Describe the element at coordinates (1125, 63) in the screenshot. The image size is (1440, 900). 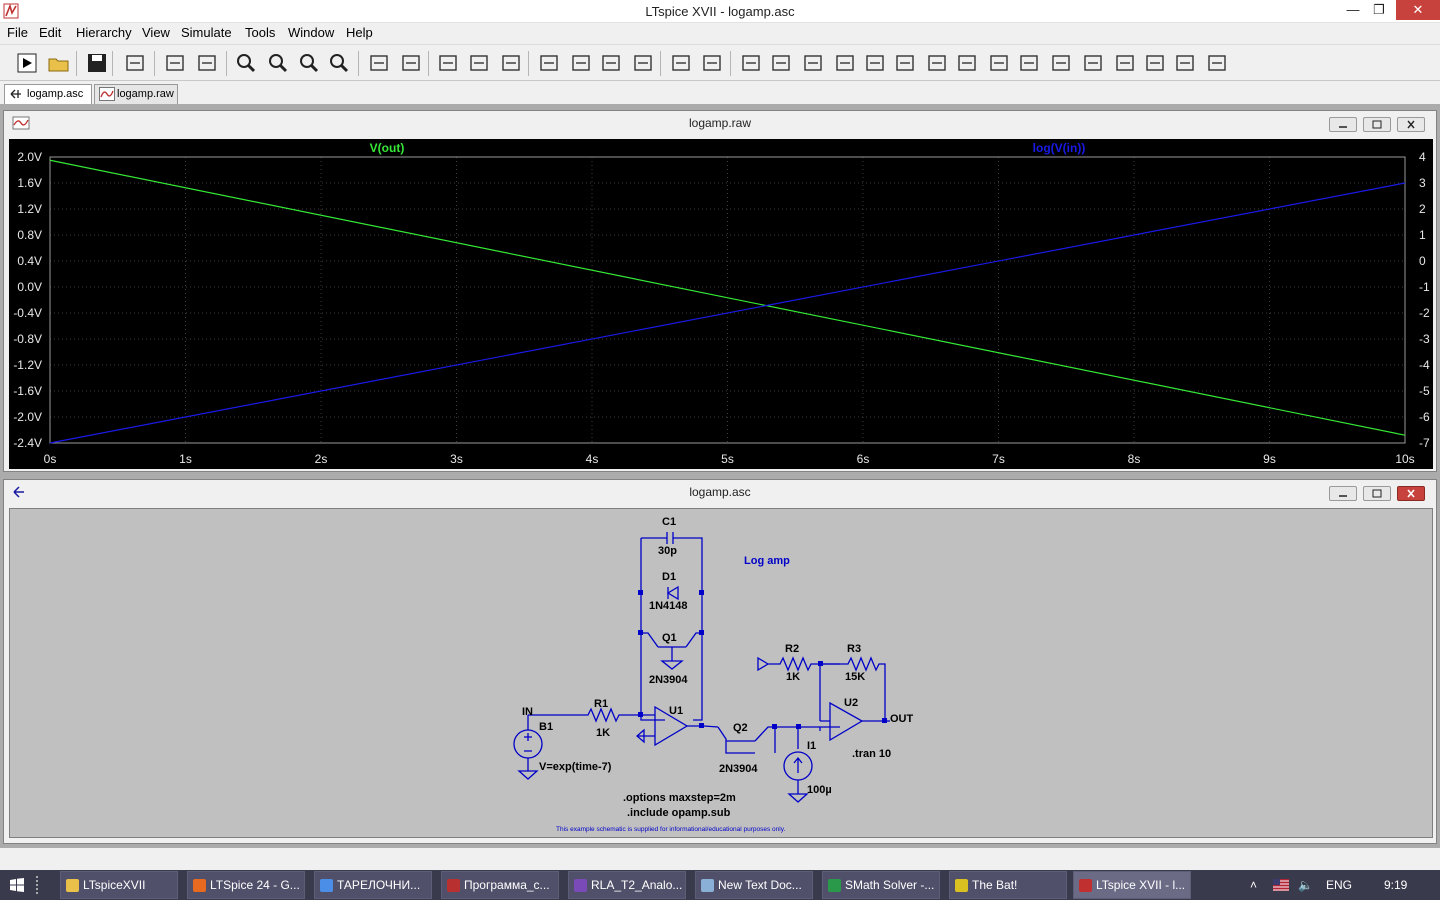
I see `rotate-tool-icon` at that location.